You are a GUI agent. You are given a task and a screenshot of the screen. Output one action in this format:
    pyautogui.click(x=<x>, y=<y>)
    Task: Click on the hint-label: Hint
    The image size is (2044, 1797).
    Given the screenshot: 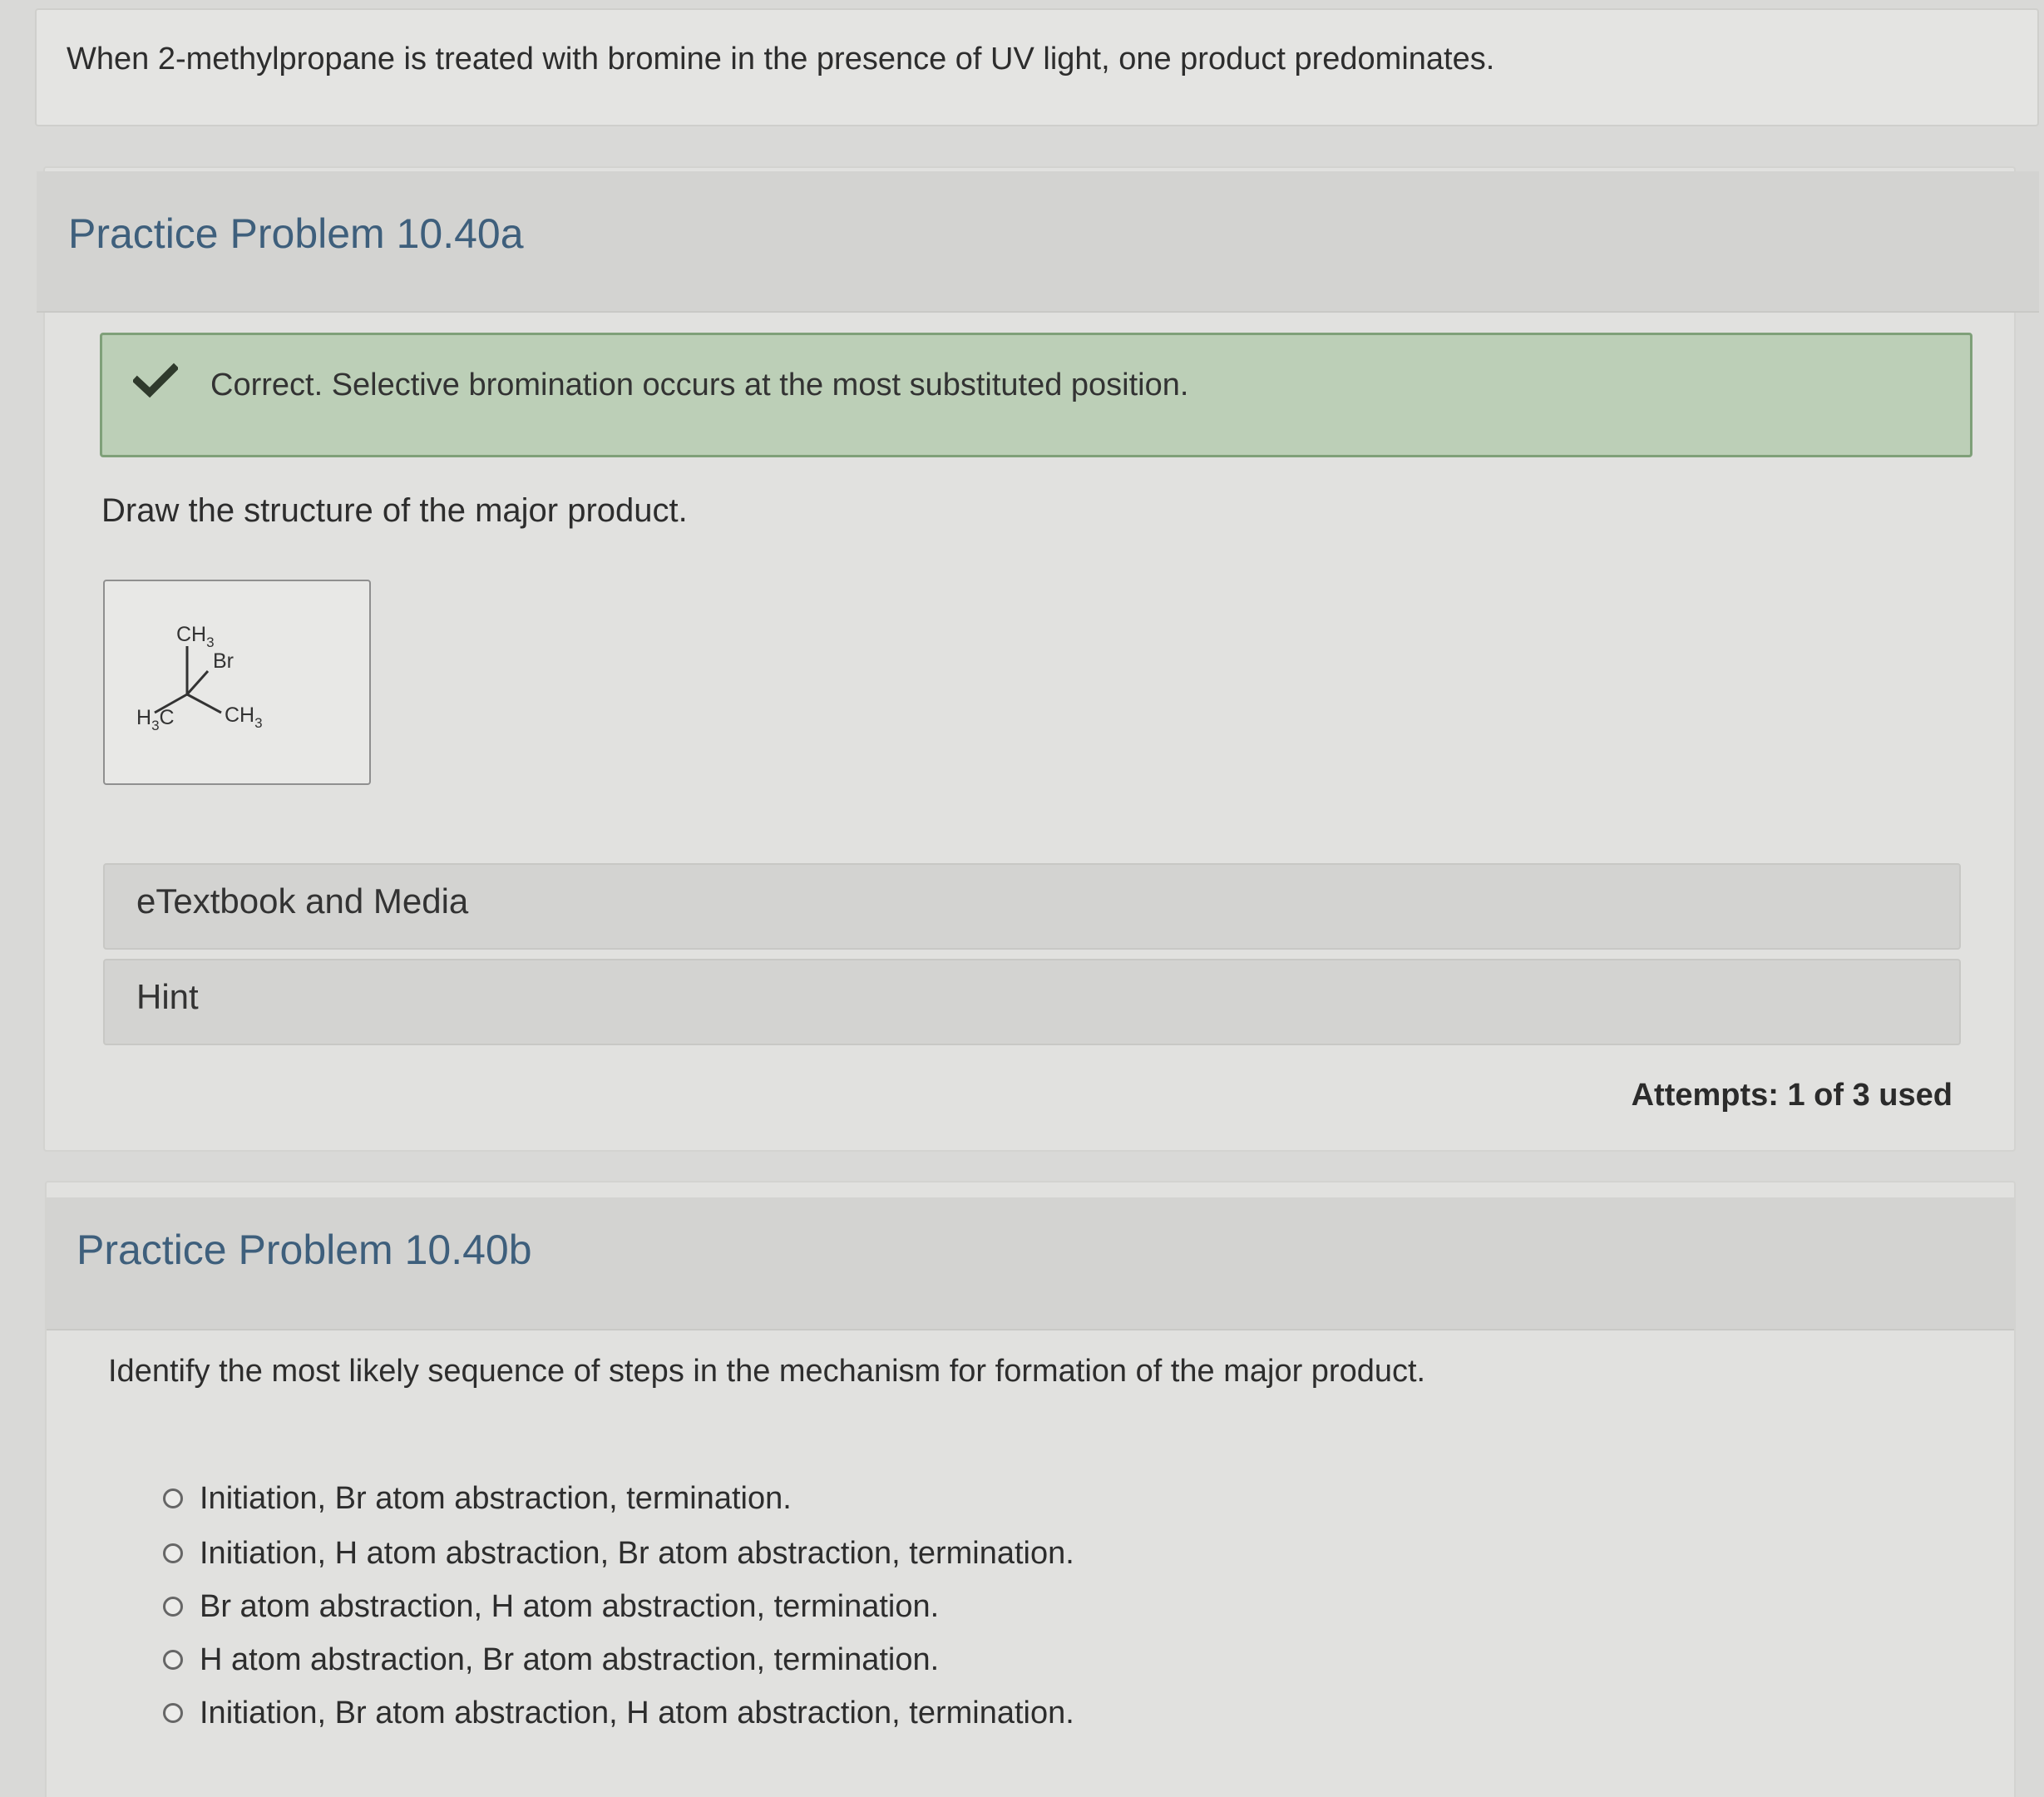 What is the action you would take?
    pyautogui.click(x=167, y=996)
    